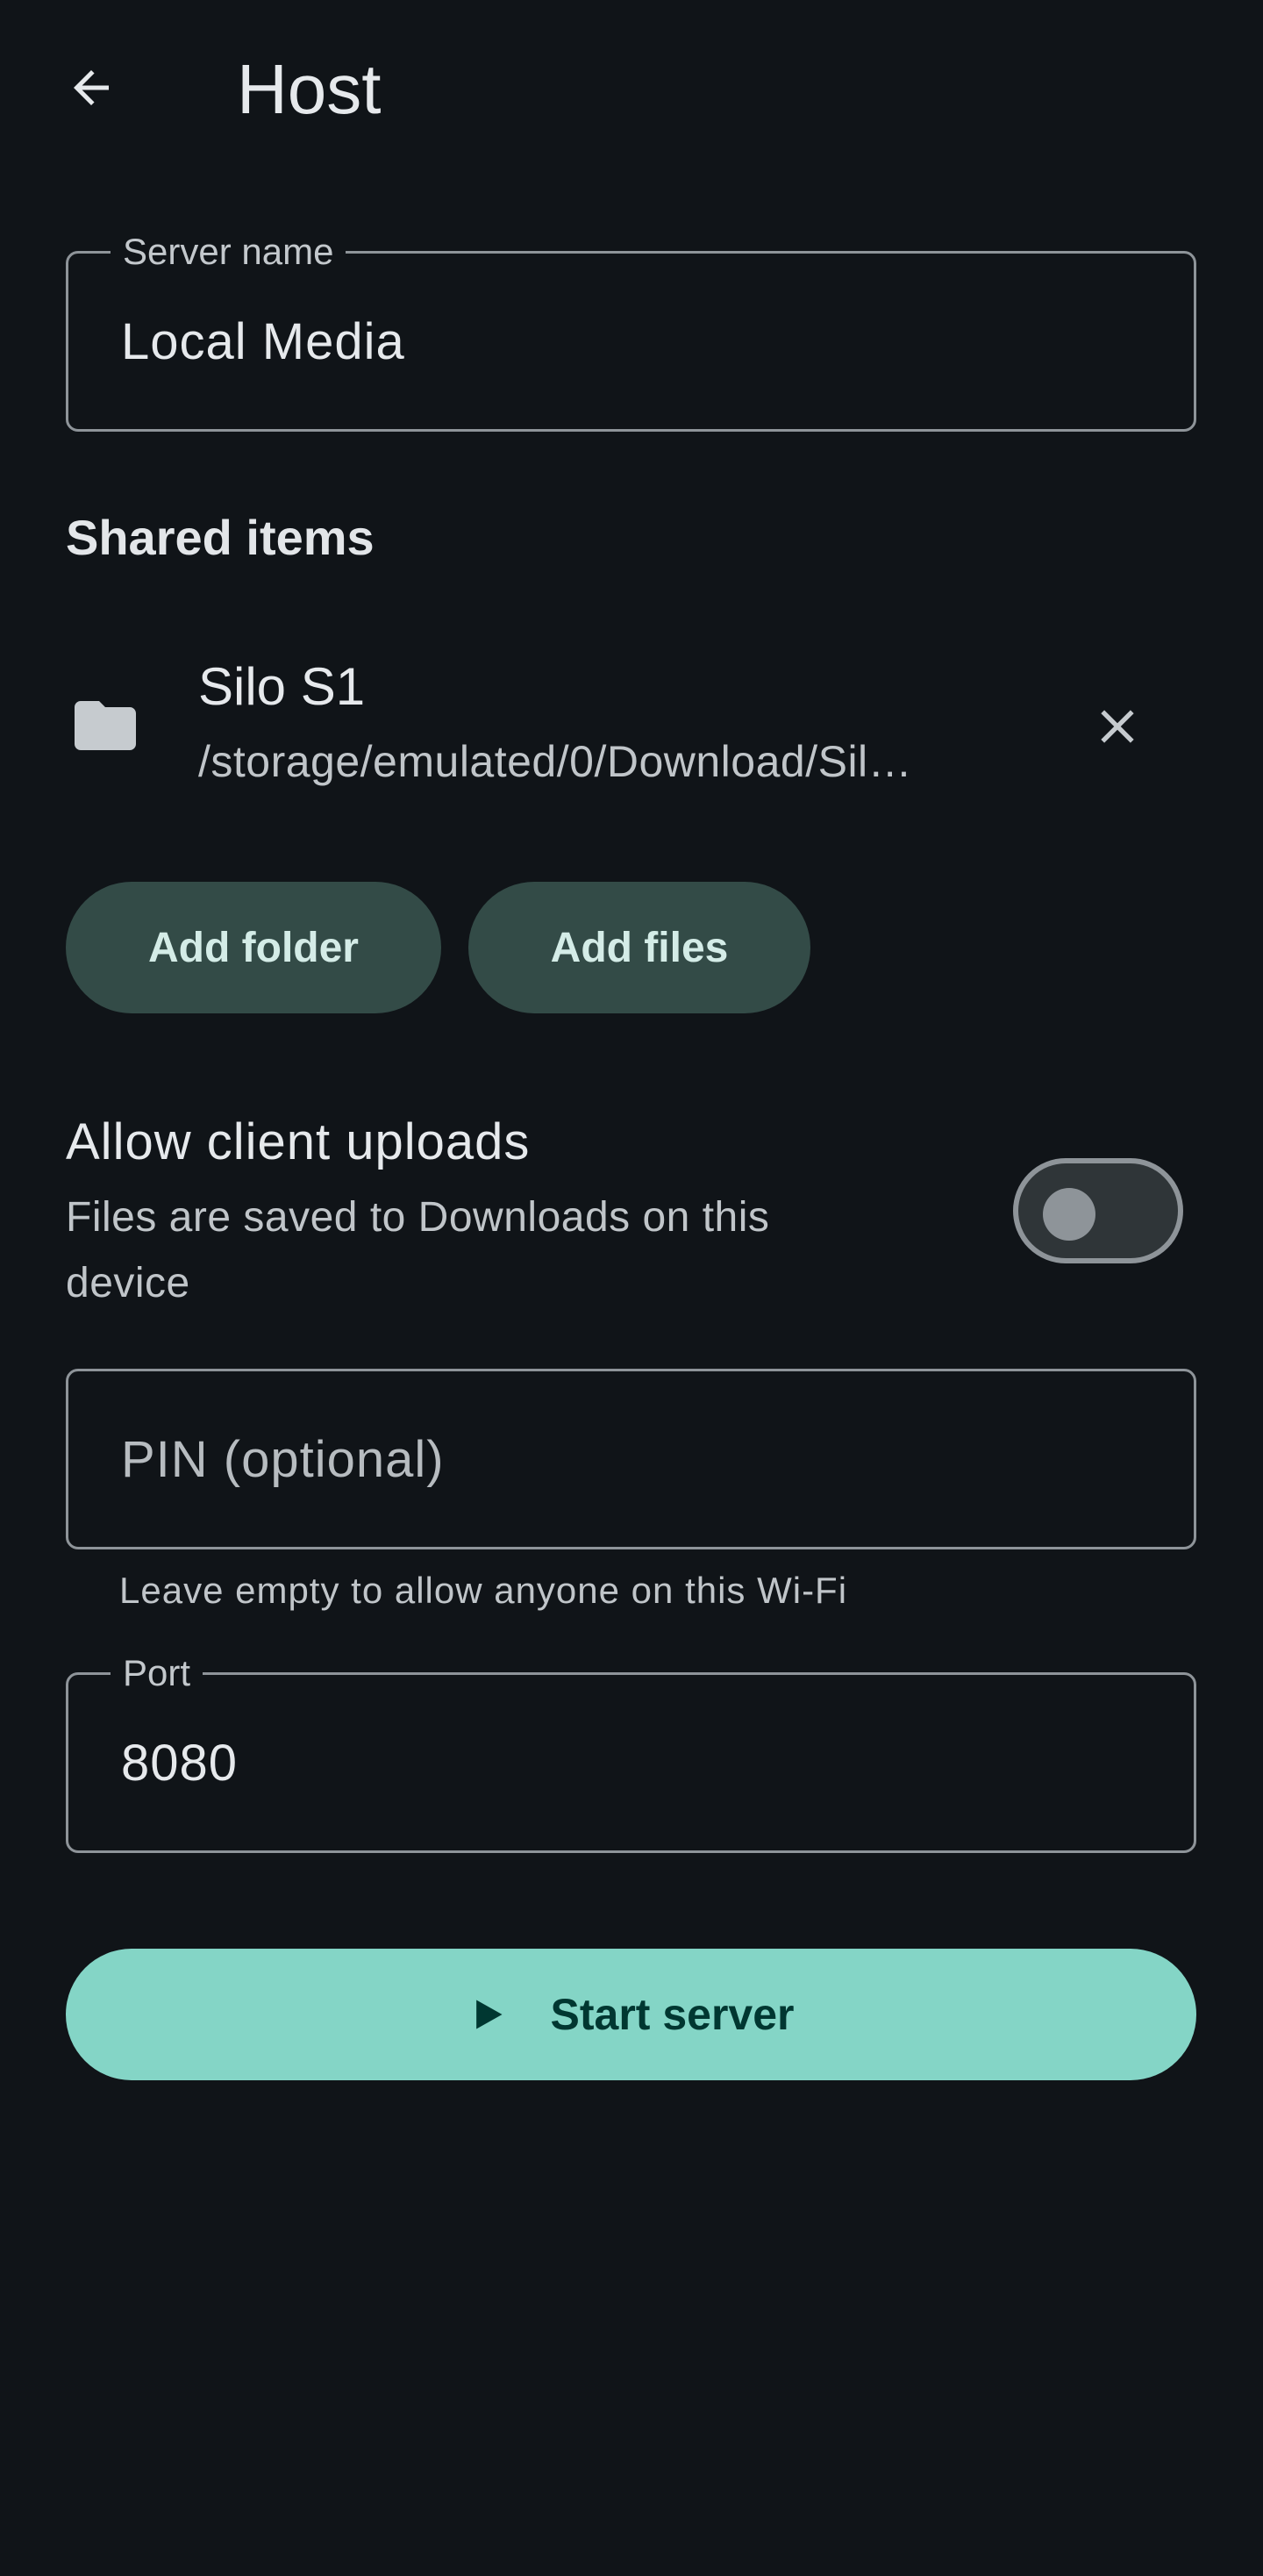  Describe the element at coordinates (253, 947) in the screenshot. I see `add-folder-button: Add folder` at that location.